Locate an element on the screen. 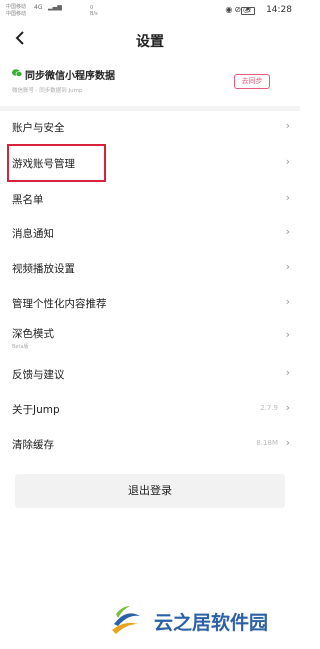 The width and height of the screenshot is (320, 649). net-speed: 0 B/s is located at coordinates (94, 11).